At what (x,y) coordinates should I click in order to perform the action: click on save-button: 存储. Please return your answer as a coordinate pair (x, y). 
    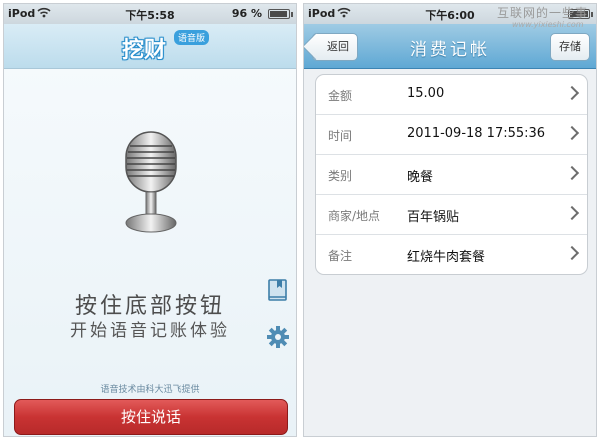
    Looking at the image, I should click on (570, 47).